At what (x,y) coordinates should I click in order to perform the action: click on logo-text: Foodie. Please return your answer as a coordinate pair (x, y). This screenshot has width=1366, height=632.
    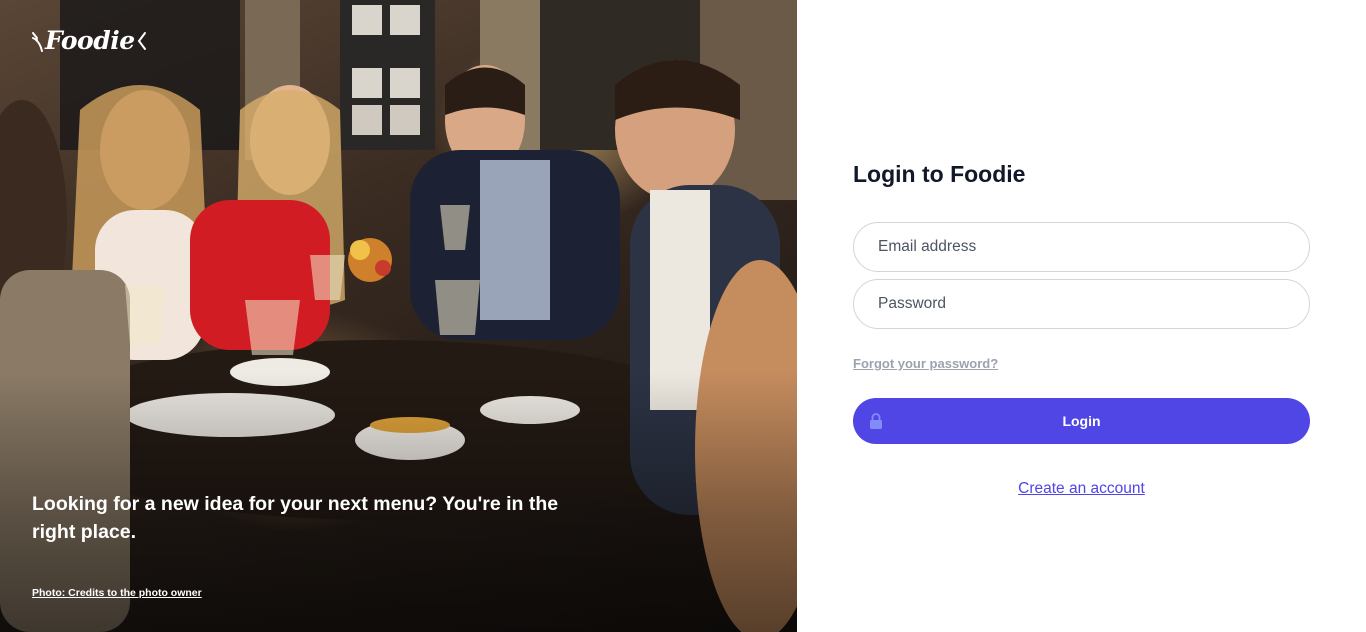
    Looking at the image, I should click on (90, 40).